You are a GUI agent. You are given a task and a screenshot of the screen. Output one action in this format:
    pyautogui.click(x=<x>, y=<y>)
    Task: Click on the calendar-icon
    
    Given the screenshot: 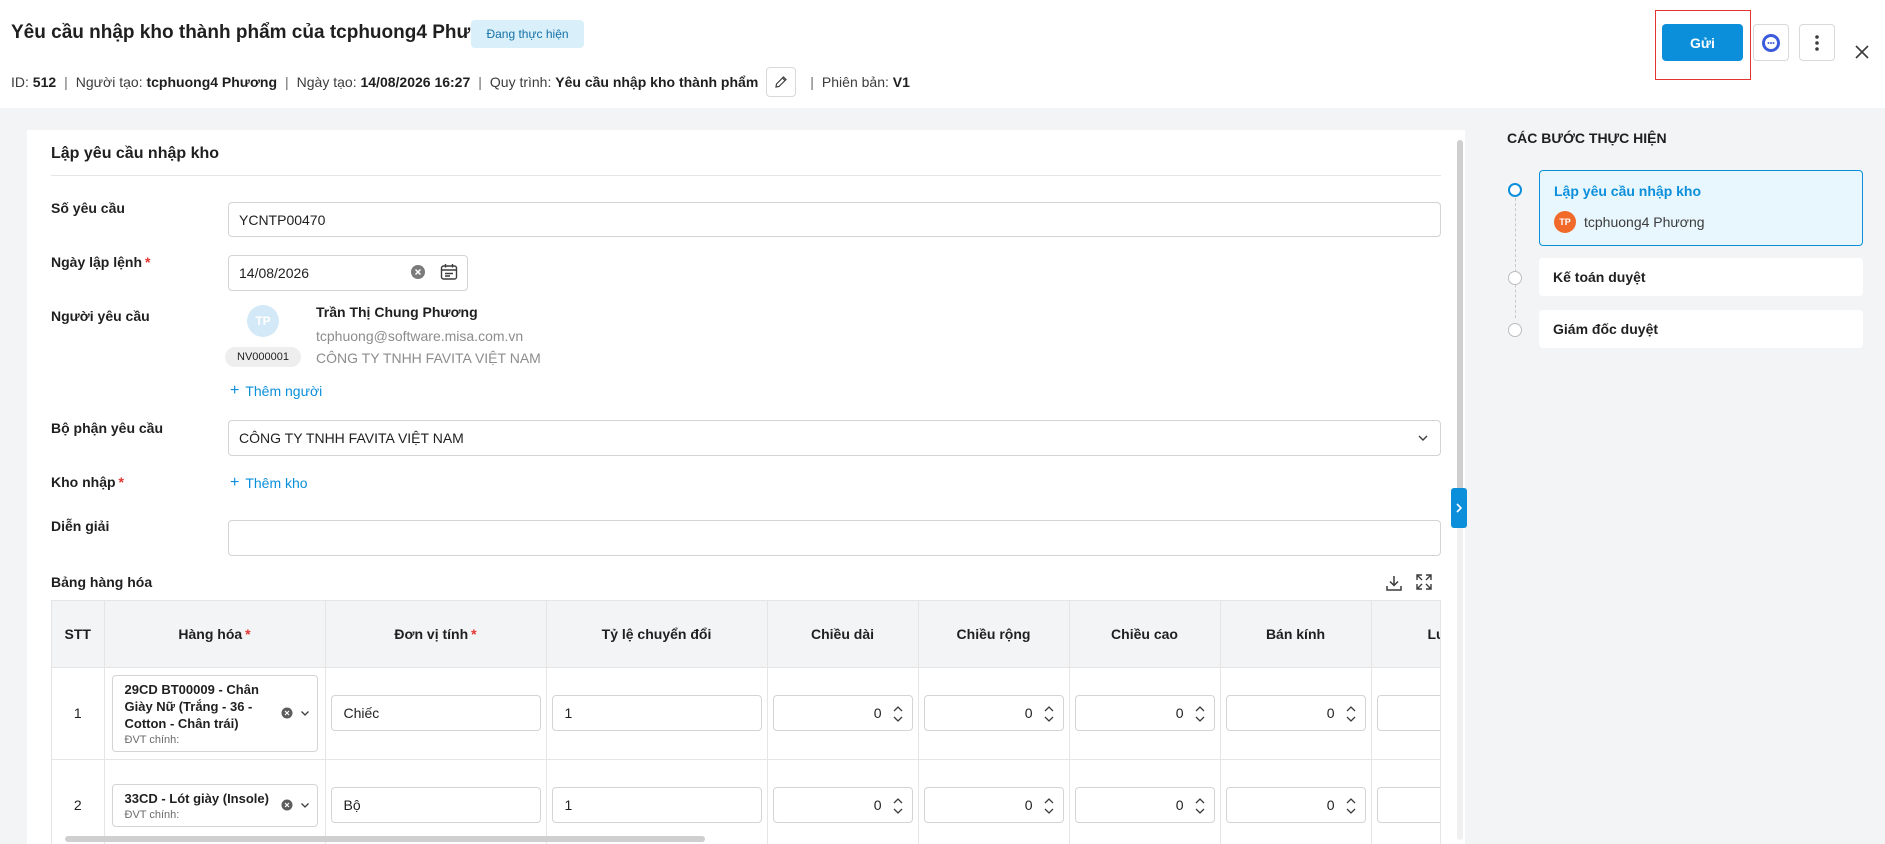 What is the action you would take?
    pyautogui.click(x=449, y=272)
    